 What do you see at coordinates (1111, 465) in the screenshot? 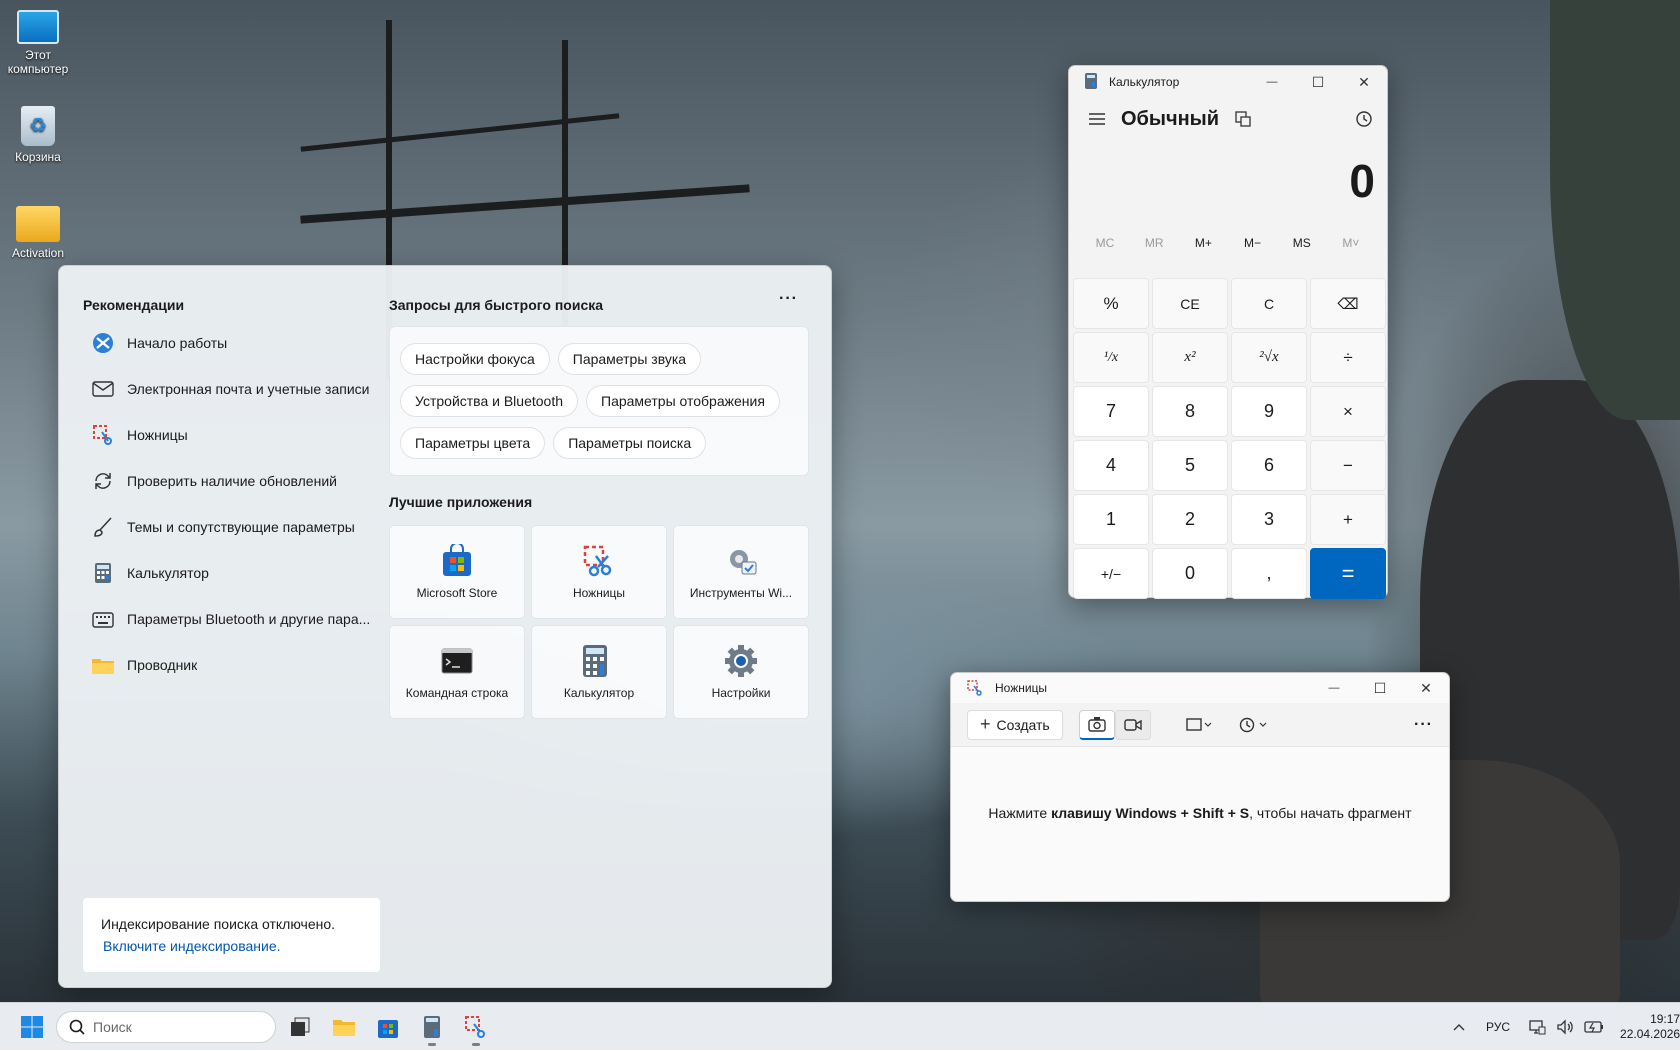
I see `digit-4-key: 4` at bounding box center [1111, 465].